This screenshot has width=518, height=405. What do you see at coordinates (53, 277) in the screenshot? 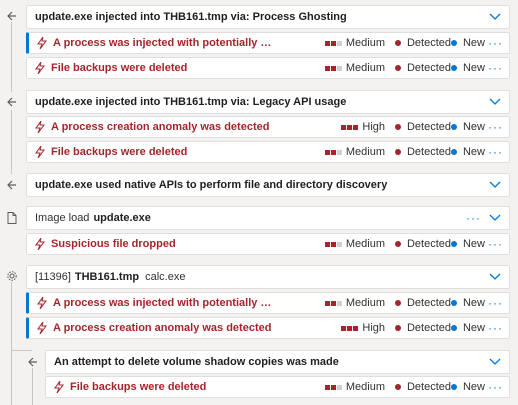
I see `process-id: [11396]` at bounding box center [53, 277].